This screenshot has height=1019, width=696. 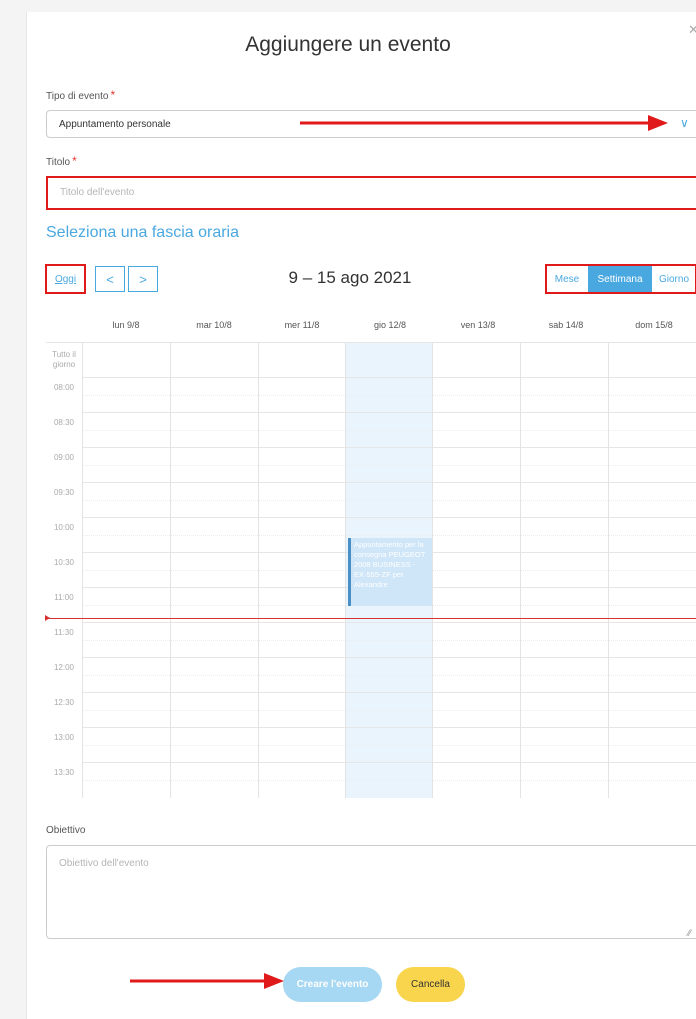 I want to click on cancel-button: Cancella, so click(x=430, y=984).